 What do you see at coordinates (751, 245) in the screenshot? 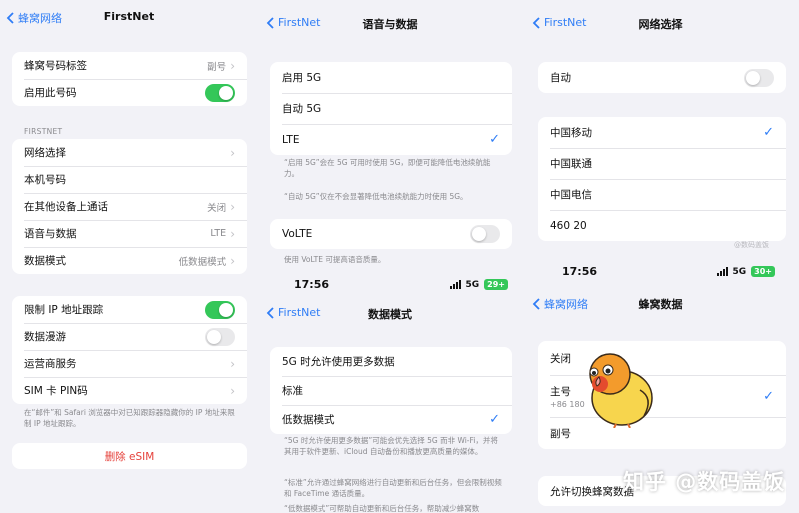
I see `small-watermark: @数码盖饭` at bounding box center [751, 245].